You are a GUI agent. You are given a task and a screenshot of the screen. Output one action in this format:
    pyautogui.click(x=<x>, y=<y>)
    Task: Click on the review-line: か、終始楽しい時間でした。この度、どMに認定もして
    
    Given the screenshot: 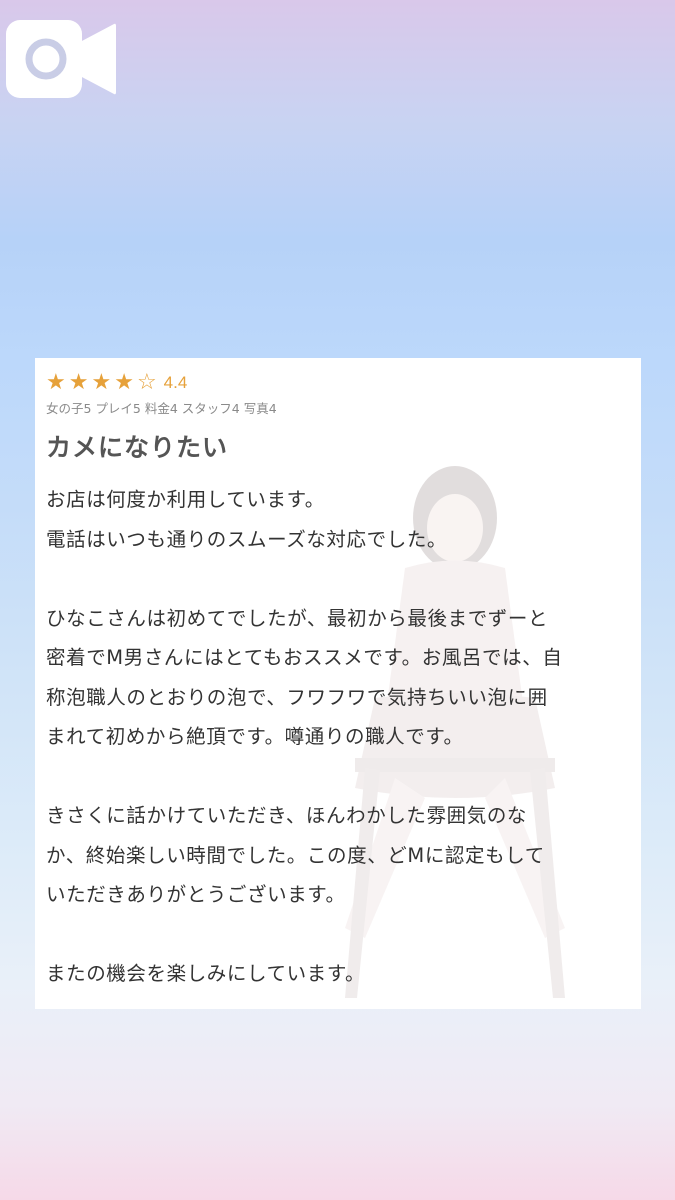 What is the action you would take?
    pyautogui.click(x=295, y=855)
    